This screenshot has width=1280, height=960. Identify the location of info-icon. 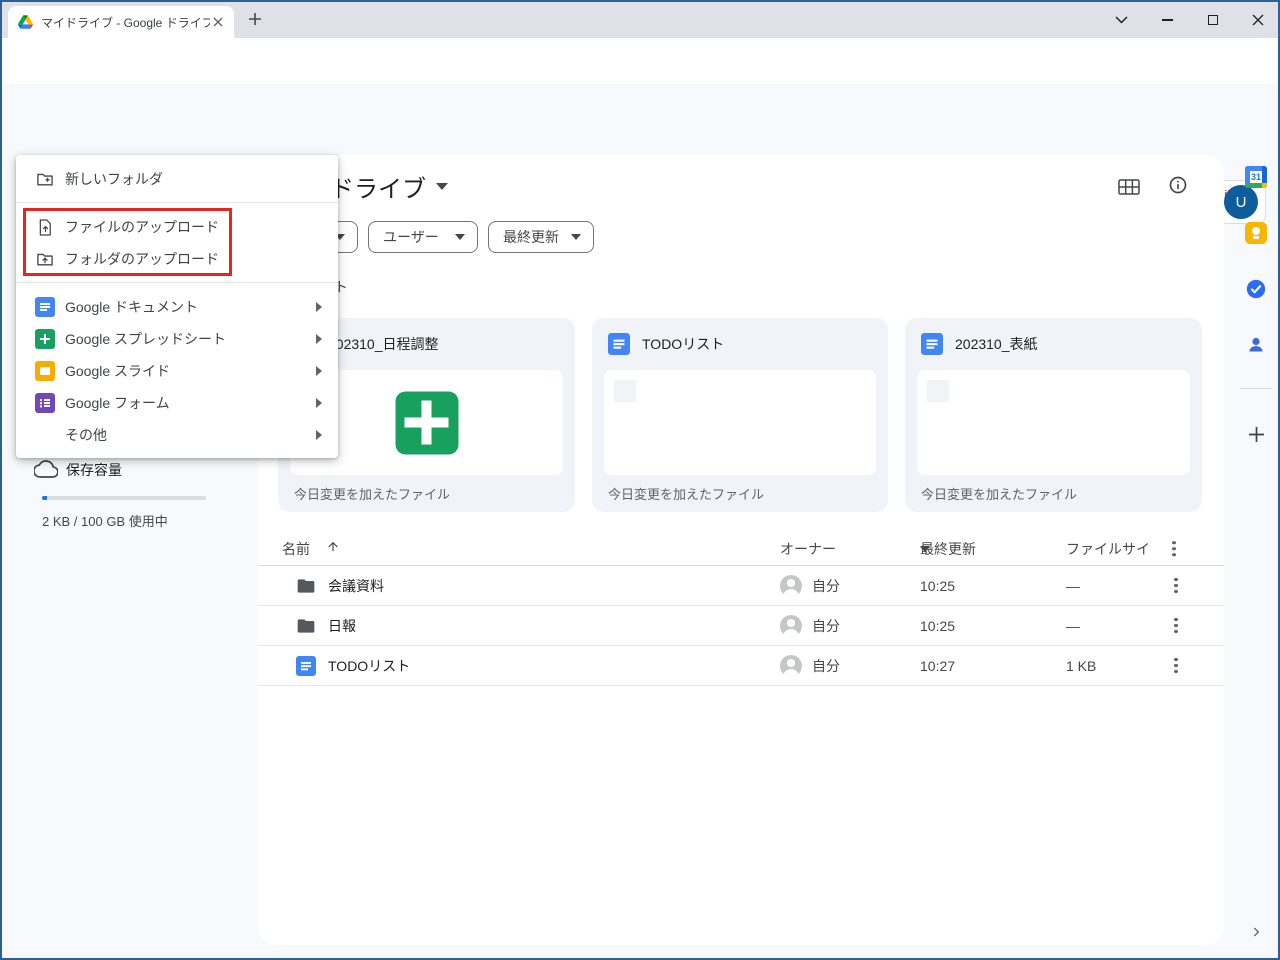
(1178, 187).